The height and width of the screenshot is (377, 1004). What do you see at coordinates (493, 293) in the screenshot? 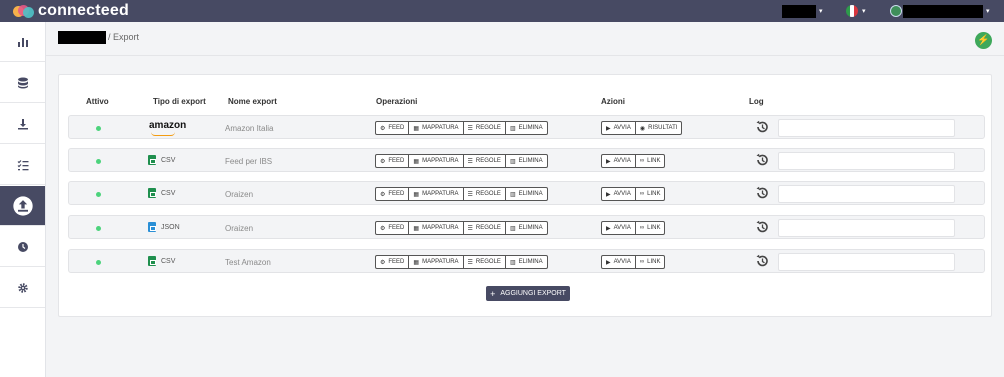
I see `plus-icon: +` at bounding box center [493, 293].